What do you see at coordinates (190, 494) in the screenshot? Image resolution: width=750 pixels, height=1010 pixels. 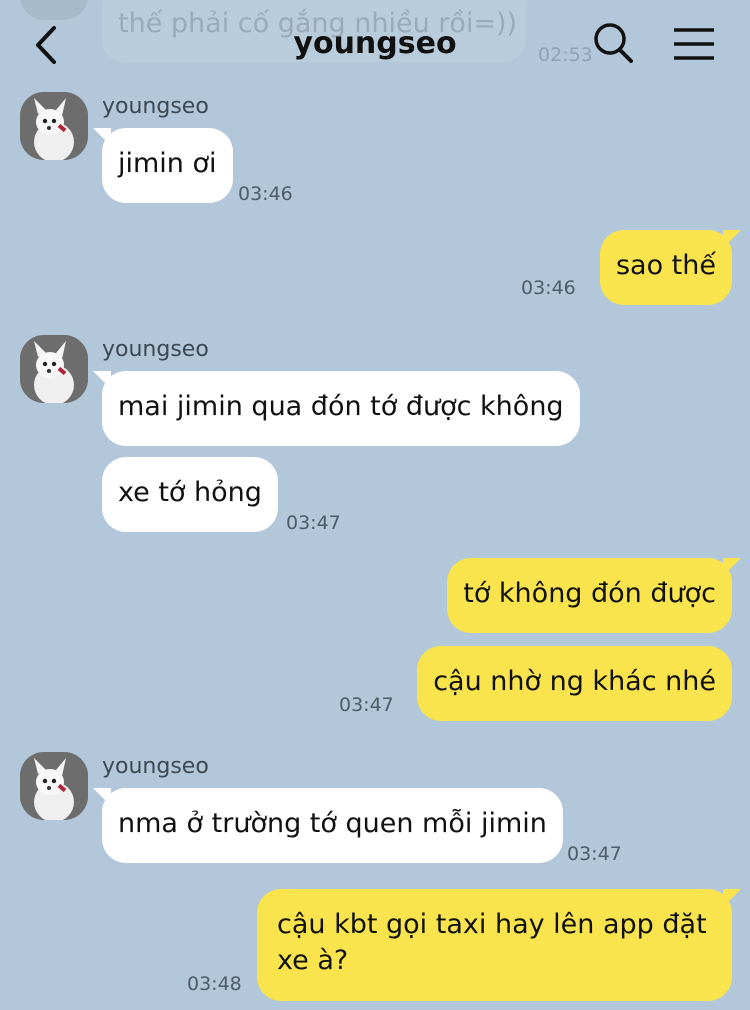 I see `incoming-message: xe tớ hỏng` at bounding box center [190, 494].